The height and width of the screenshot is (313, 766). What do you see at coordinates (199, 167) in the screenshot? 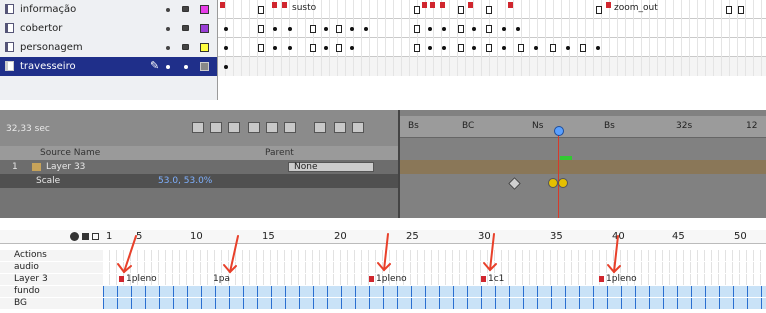
I see `ae-layer-row: 1 Layer 33 None` at bounding box center [199, 167].